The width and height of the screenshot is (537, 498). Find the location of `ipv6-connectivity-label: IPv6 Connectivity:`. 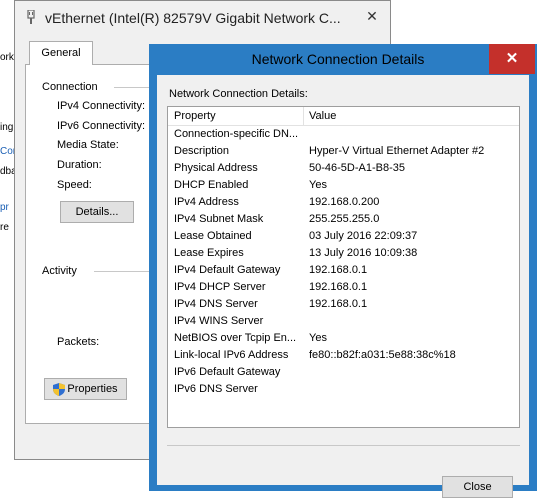

ipv6-connectivity-label: IPv6 Connectivity: is located at coordinates (101, 126).